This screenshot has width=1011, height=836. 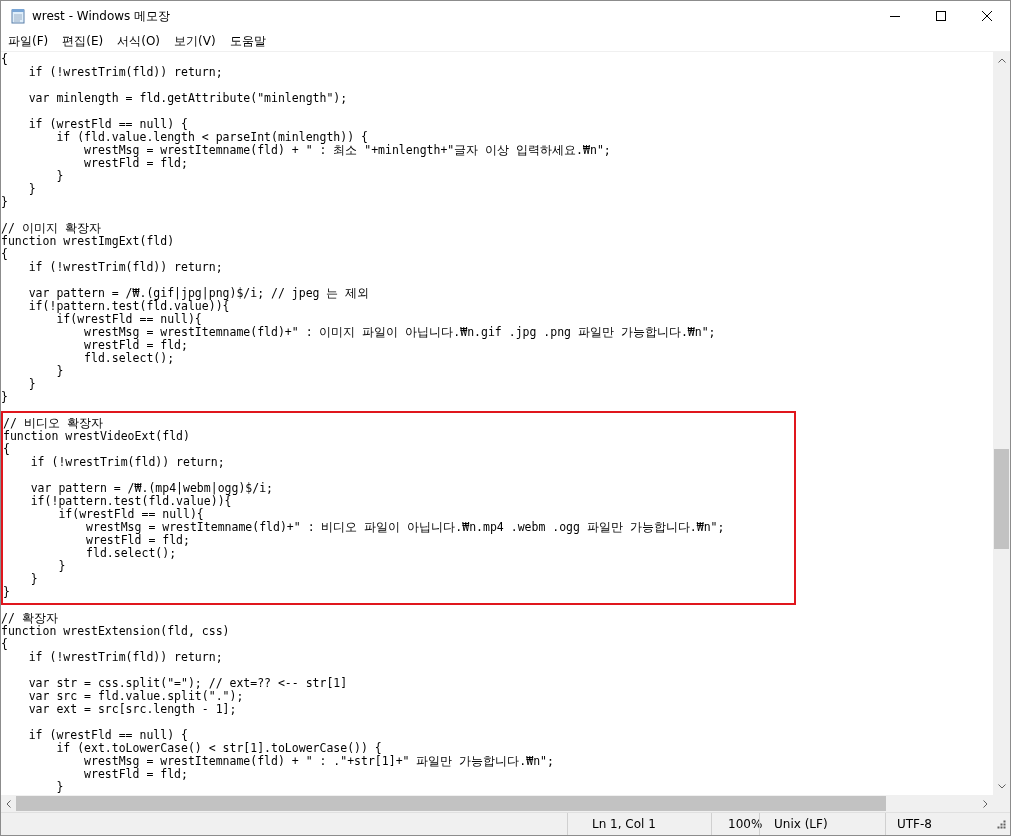 What do you see at coordinates (135, 696) in the screenshot?
I see `code-line: var src = fld.value.split(".");` at bounding box center [135, 696].